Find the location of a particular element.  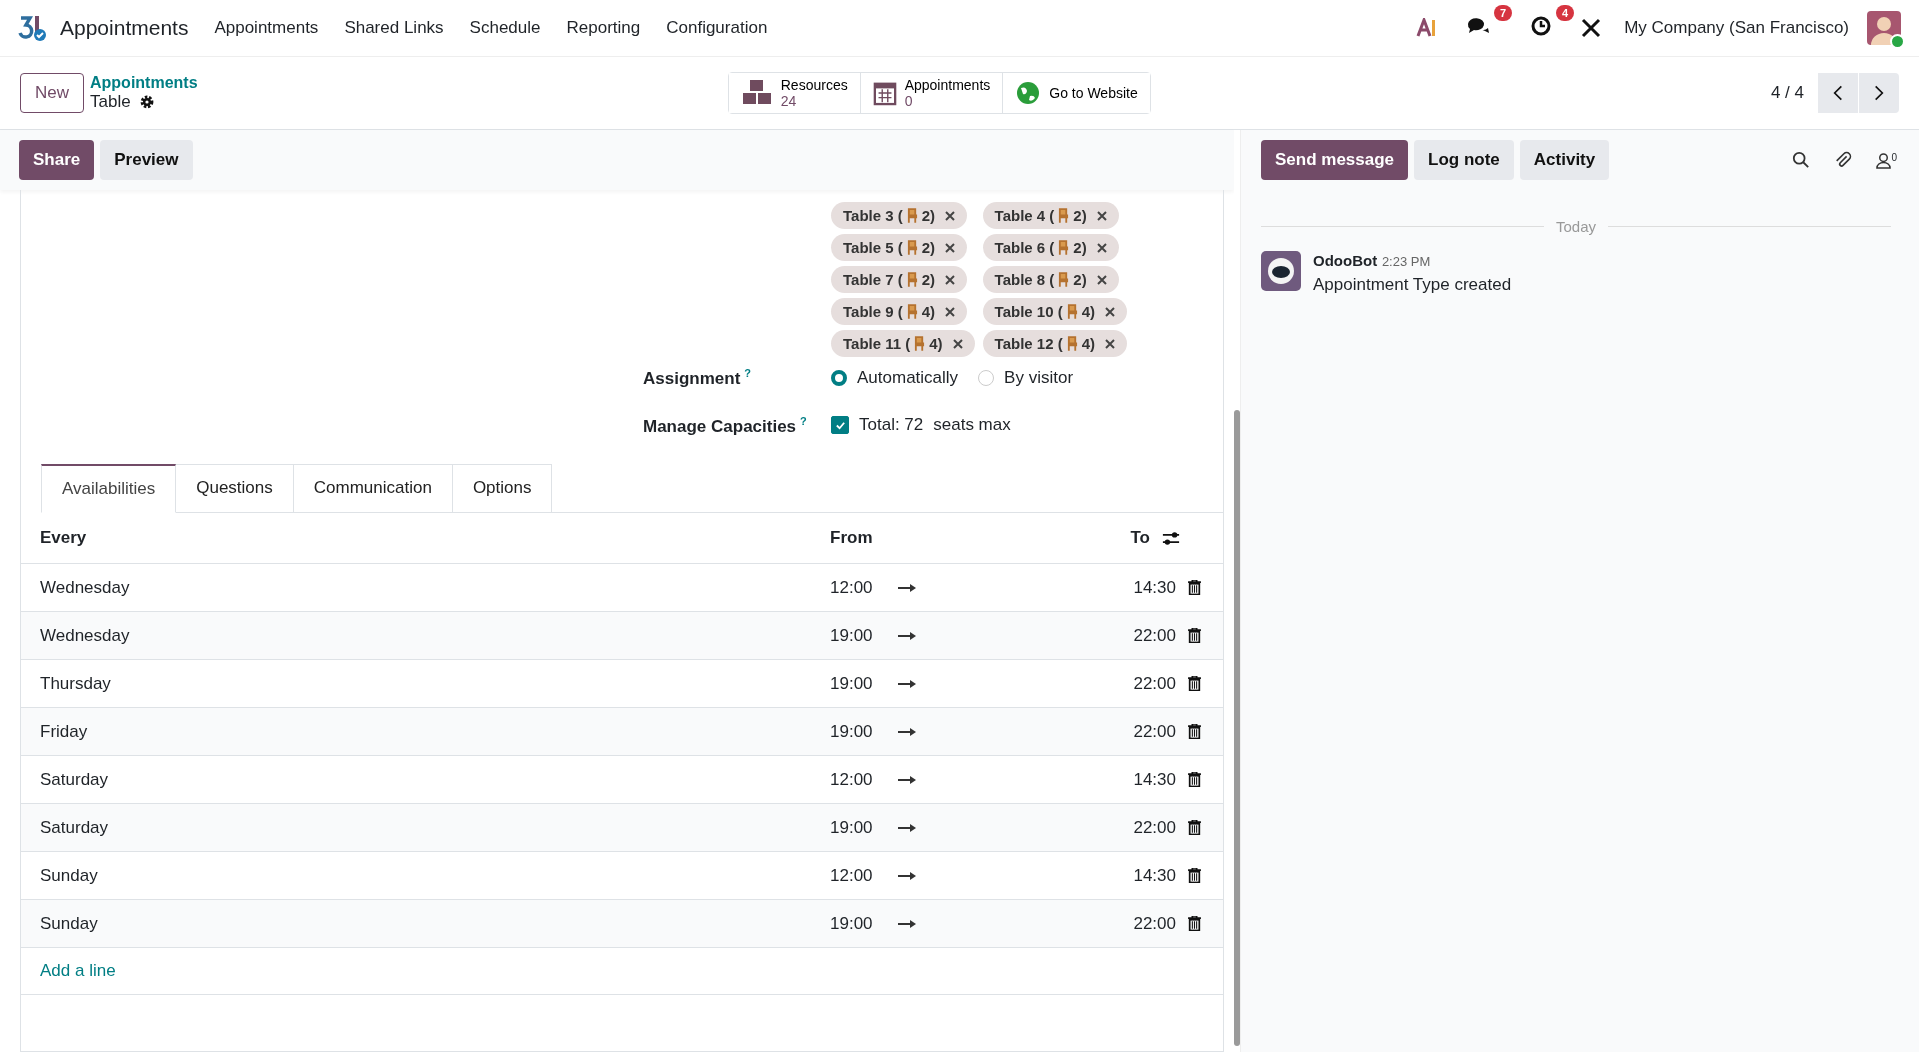

resource-tag: Table 5 ( 2) is located at coordinates (899, 247).